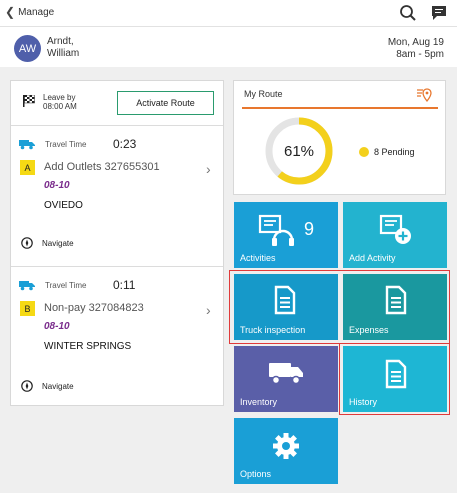  Describe the element at coordinates (415, 42) in the screenshot. I see `schedule-date: Mon, Aug 19` at that location.